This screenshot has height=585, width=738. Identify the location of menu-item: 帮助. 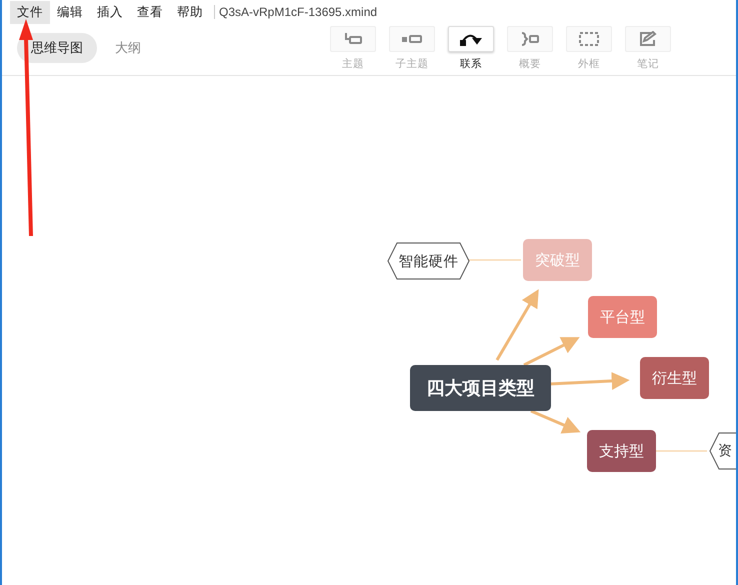
(190, 12).